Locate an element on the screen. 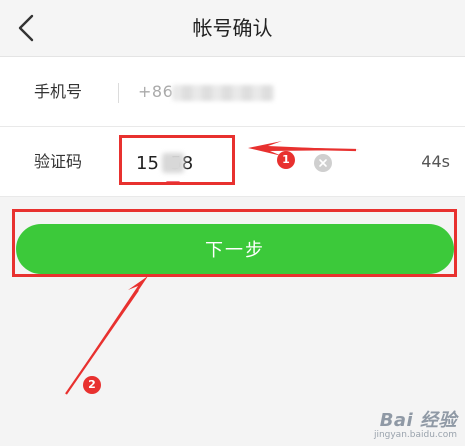 Image resolution: width=465 pixels, height=446 pixels. page-title: 帐号确认 is located at coordinates (232, 28).